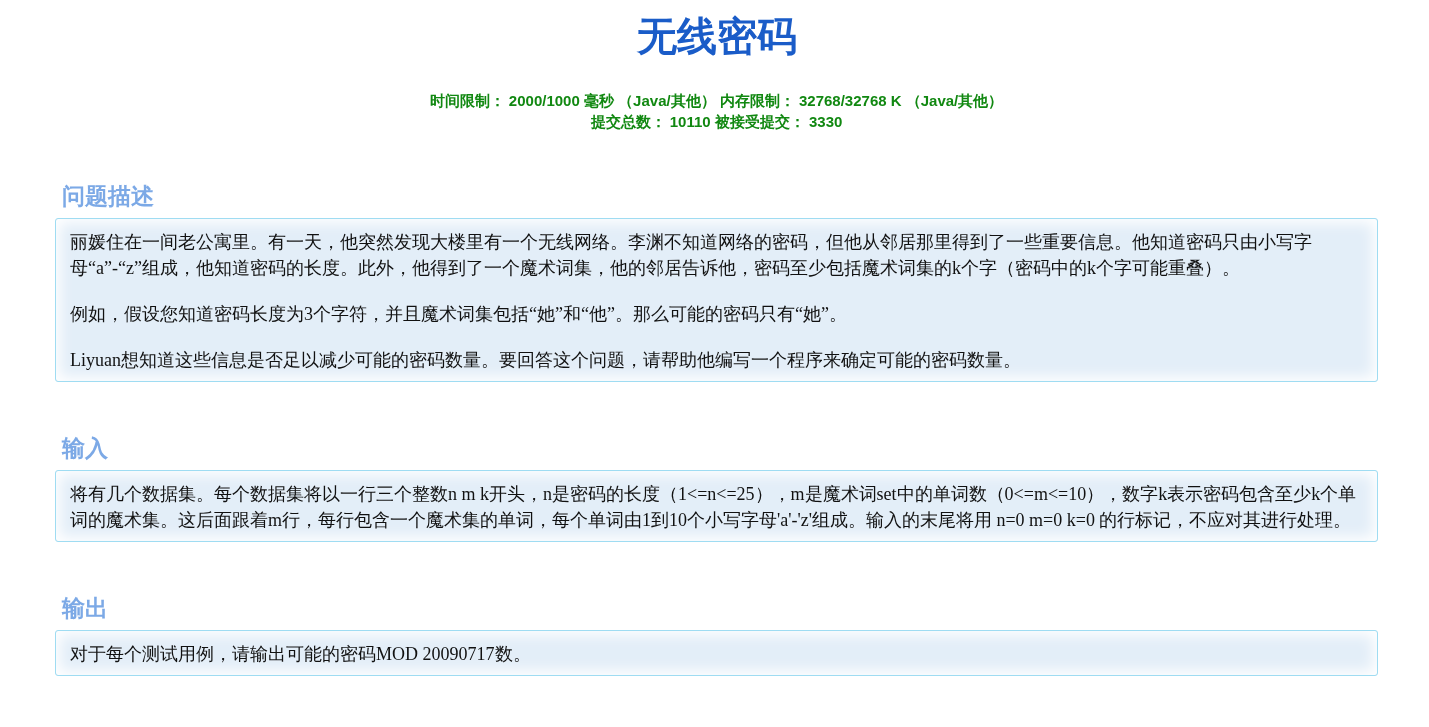  Describe the element at coordinates (85, 608) in the screenshot. I see `section-heading: 输出` at that location.